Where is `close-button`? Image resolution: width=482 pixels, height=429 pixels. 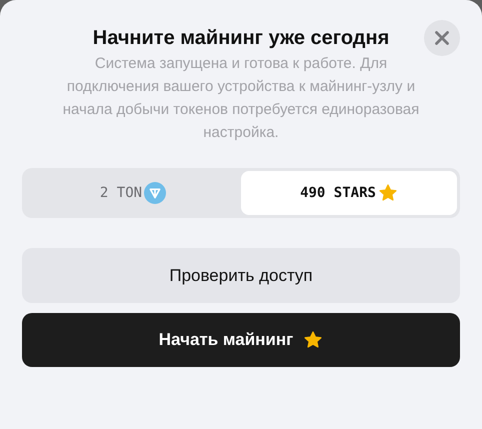 close-button is located at coordinates (442, 38).